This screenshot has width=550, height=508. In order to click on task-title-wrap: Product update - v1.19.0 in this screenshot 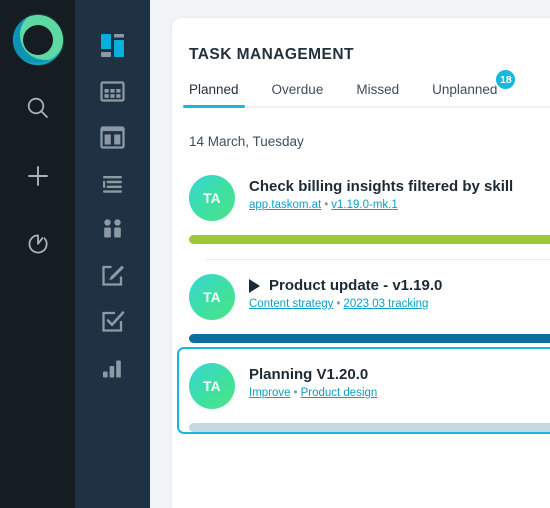, I will do `click(345, 285)`.